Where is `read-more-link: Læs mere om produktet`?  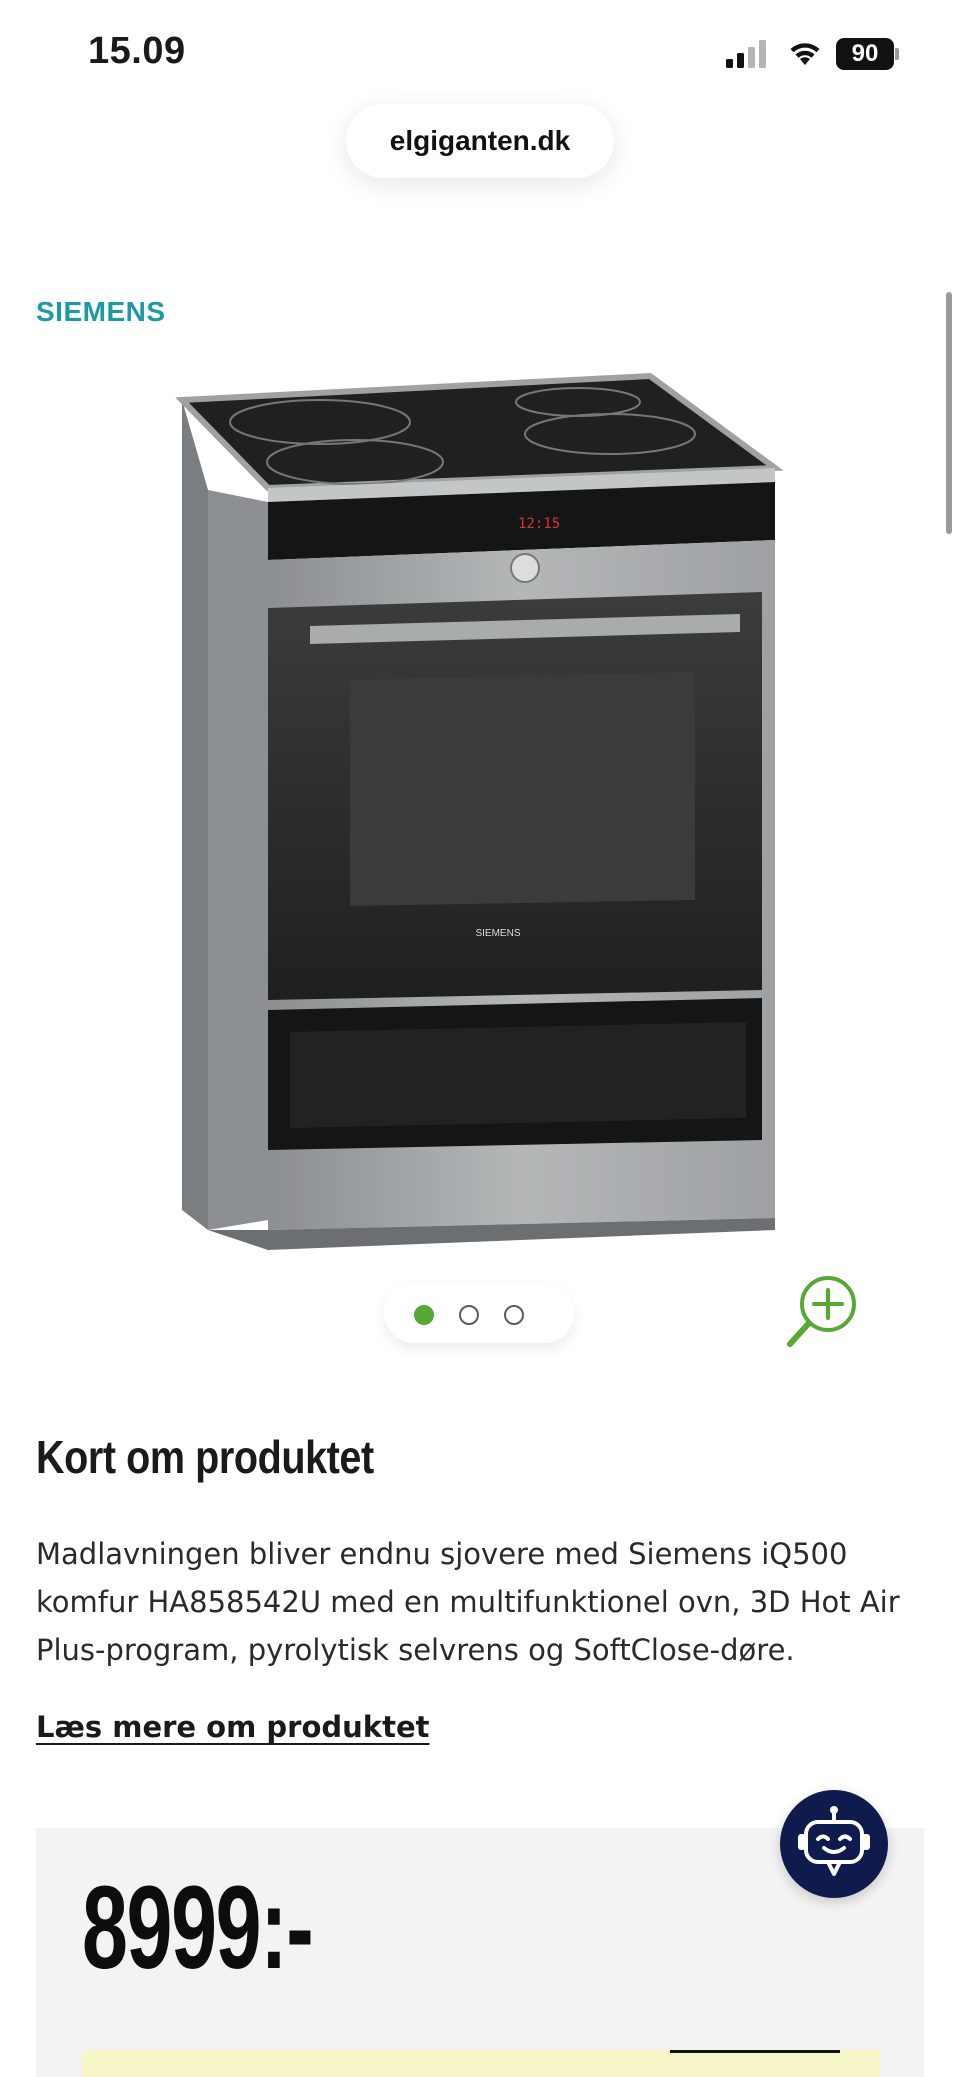
read-more-link: Læs mere om produktet is located at coordinates (232, 1727).